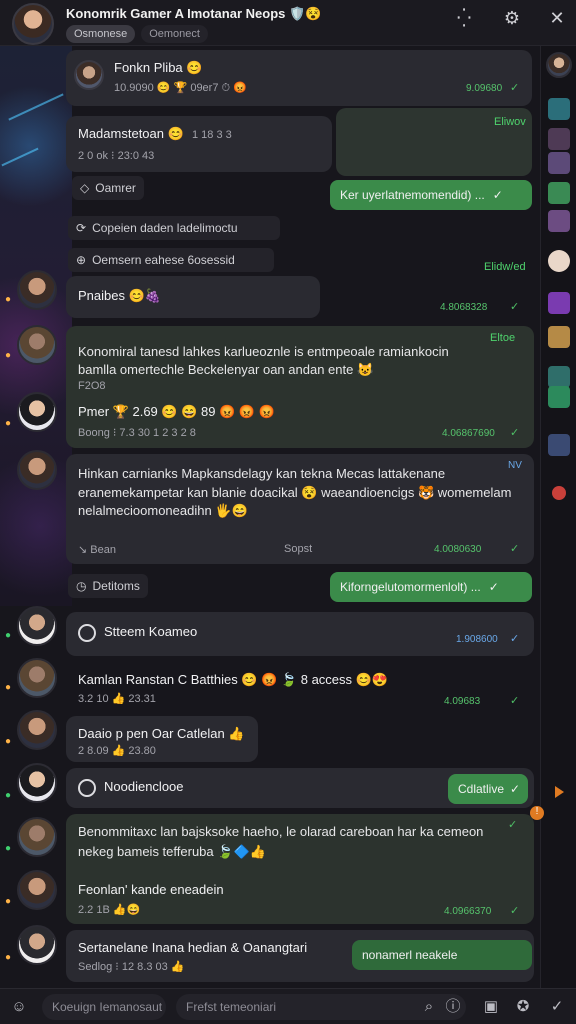  I want to click on system-notice: ⊕ Oemsern eahese 6osessid, so click(171, 260).